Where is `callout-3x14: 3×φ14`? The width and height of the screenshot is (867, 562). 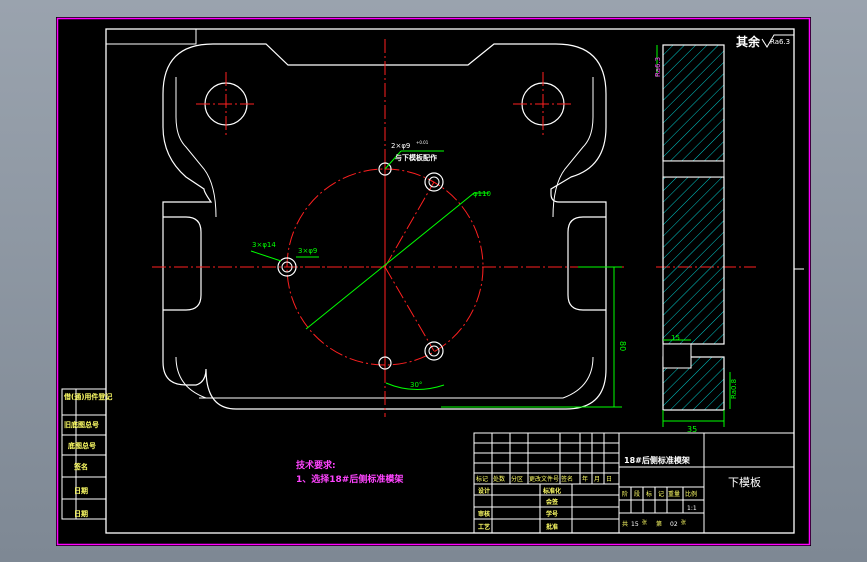 callout-3x14: 3×φ14 is located at coordinates (264, 245).